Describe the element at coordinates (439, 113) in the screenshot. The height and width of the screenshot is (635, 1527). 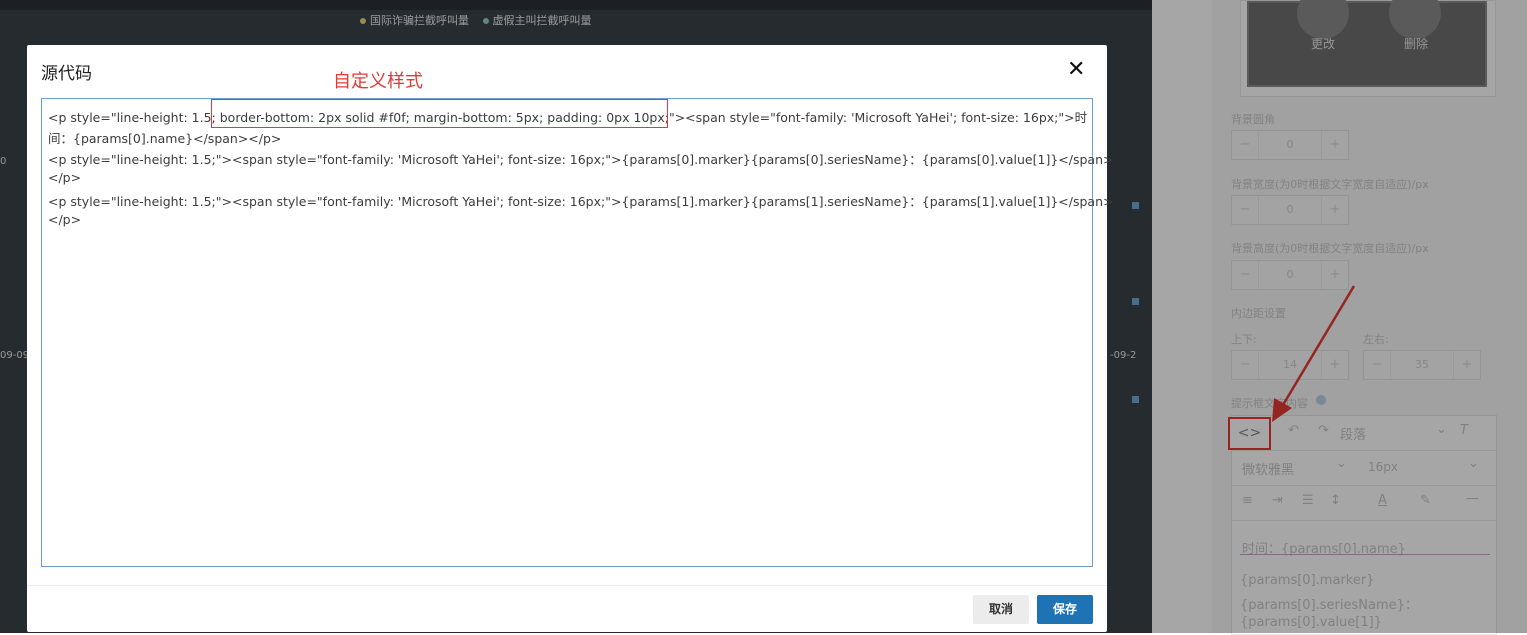
I see `custom-style-highlight` at that location.